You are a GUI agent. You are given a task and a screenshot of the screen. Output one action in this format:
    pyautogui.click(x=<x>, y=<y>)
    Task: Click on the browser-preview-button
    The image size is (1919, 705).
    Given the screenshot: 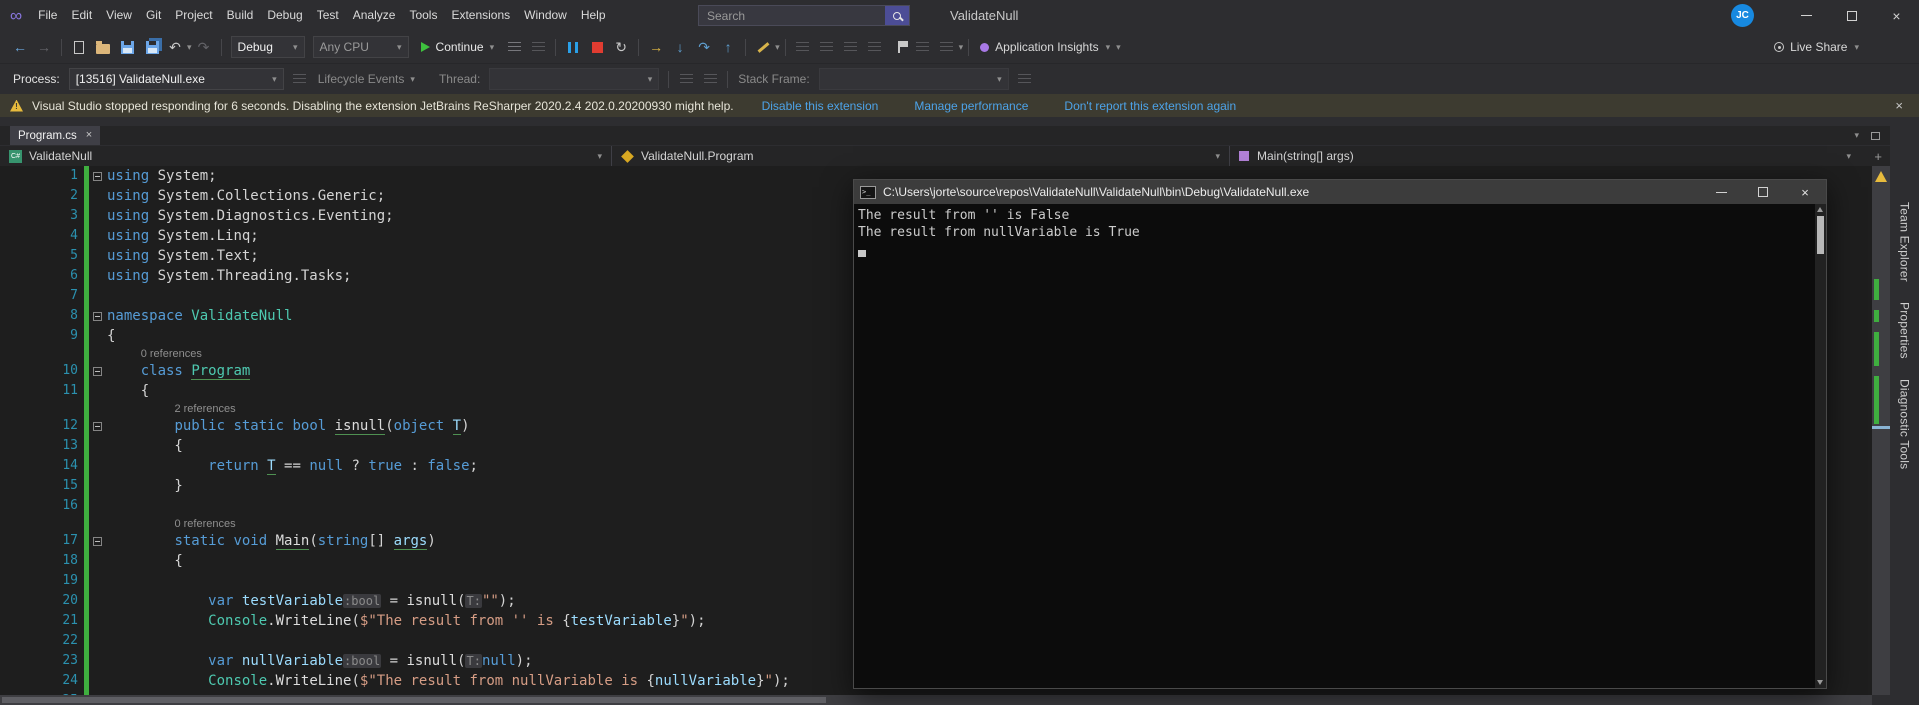 What is the action you would take?
    pyautogui.click(x=514, y=47)
    